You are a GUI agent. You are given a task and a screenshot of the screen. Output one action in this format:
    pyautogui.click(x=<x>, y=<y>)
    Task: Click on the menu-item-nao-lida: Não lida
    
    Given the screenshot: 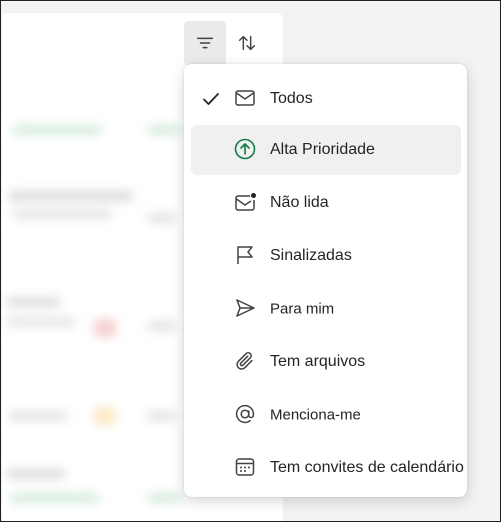 What is the action you would take?
    pyautogui.click(x=326, y=203)
    